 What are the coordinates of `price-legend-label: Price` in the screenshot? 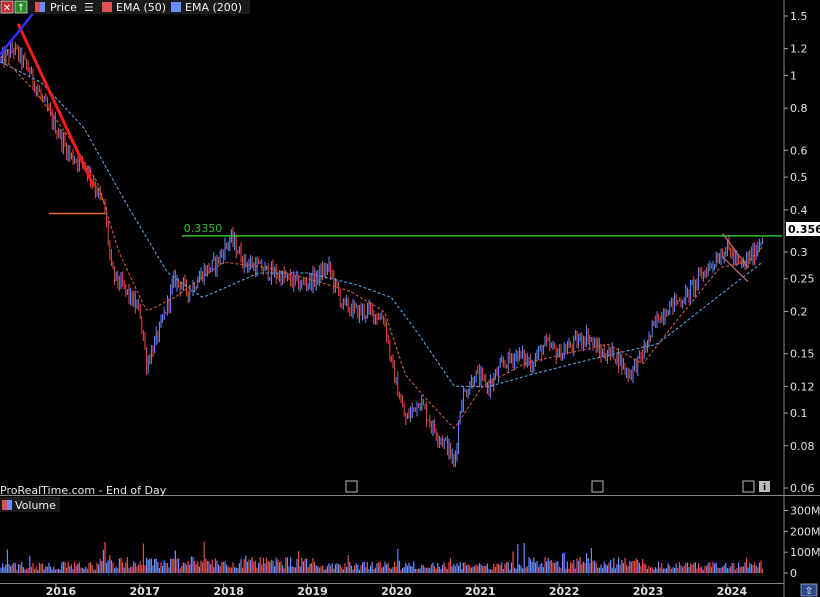 It's located at (63, 7).